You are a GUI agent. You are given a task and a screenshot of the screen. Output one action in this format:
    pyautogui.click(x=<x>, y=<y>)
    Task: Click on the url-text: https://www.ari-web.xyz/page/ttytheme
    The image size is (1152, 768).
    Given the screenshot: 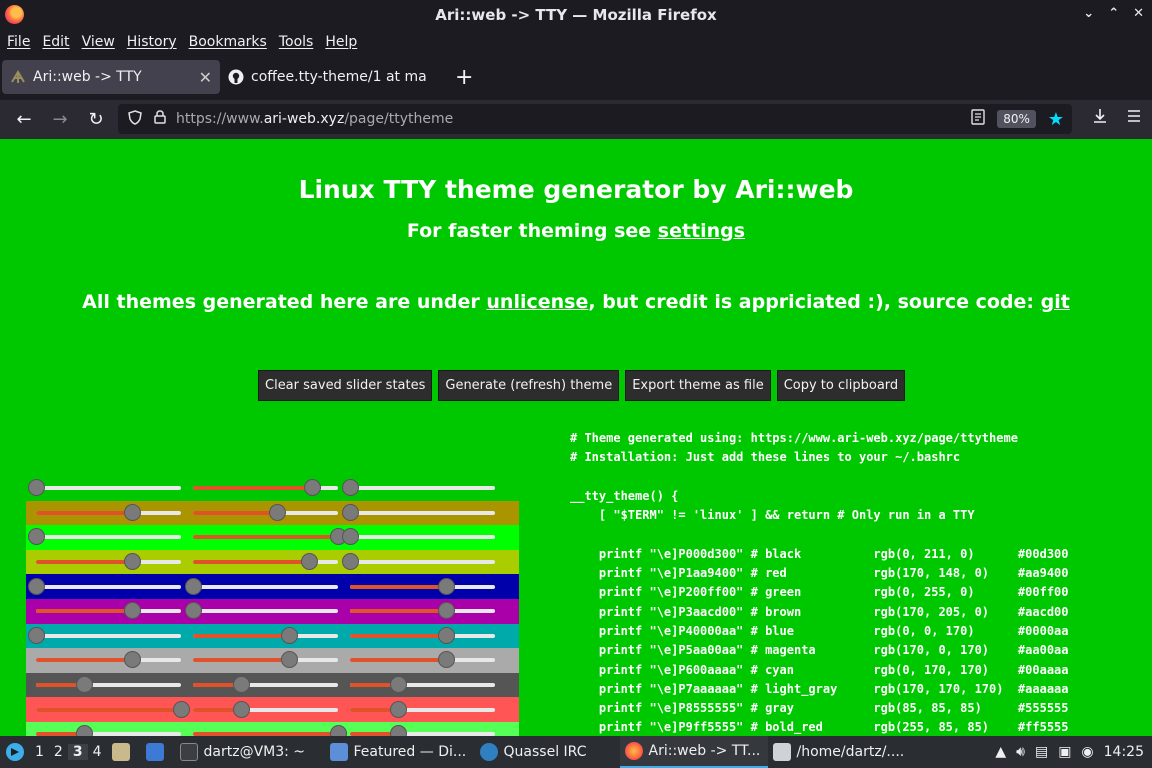 What is the action you would take?
    pyautogui.click(x=314, y=119)
    